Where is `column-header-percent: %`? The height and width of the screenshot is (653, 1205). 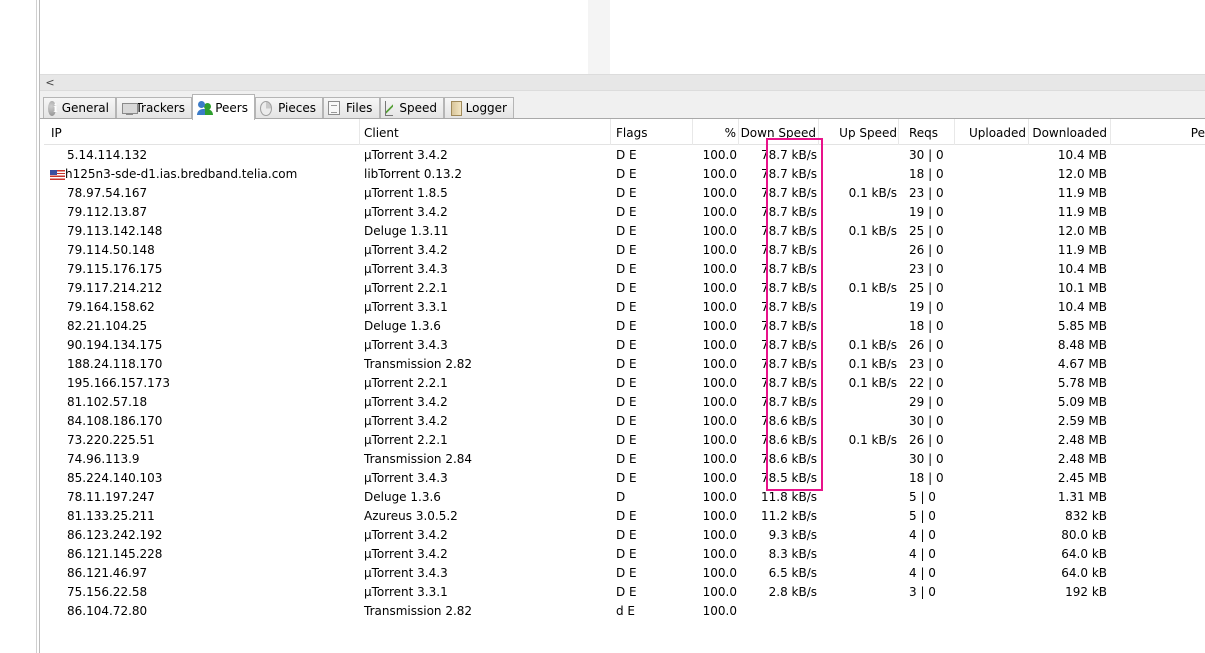
column-header-percent: % is located at coordinates (716, 132).